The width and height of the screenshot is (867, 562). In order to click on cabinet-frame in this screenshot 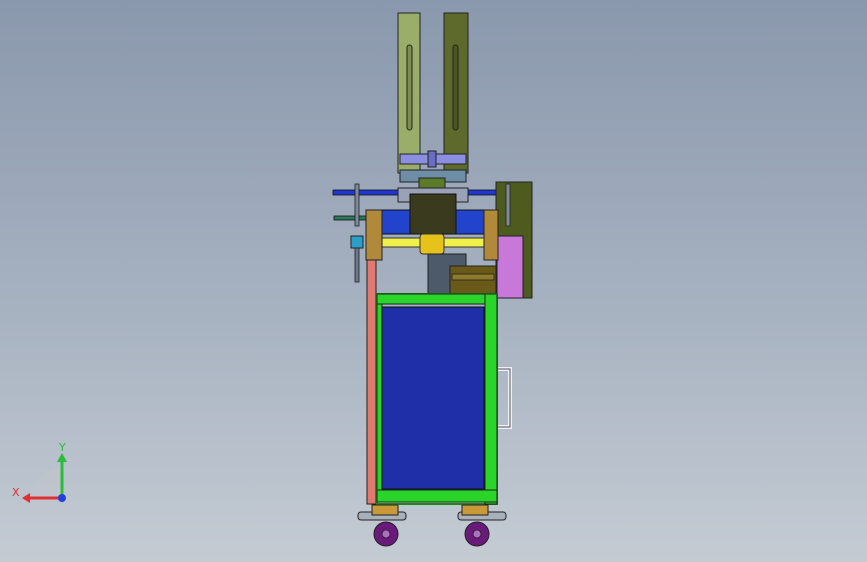, I will do `click(439, 382)`.